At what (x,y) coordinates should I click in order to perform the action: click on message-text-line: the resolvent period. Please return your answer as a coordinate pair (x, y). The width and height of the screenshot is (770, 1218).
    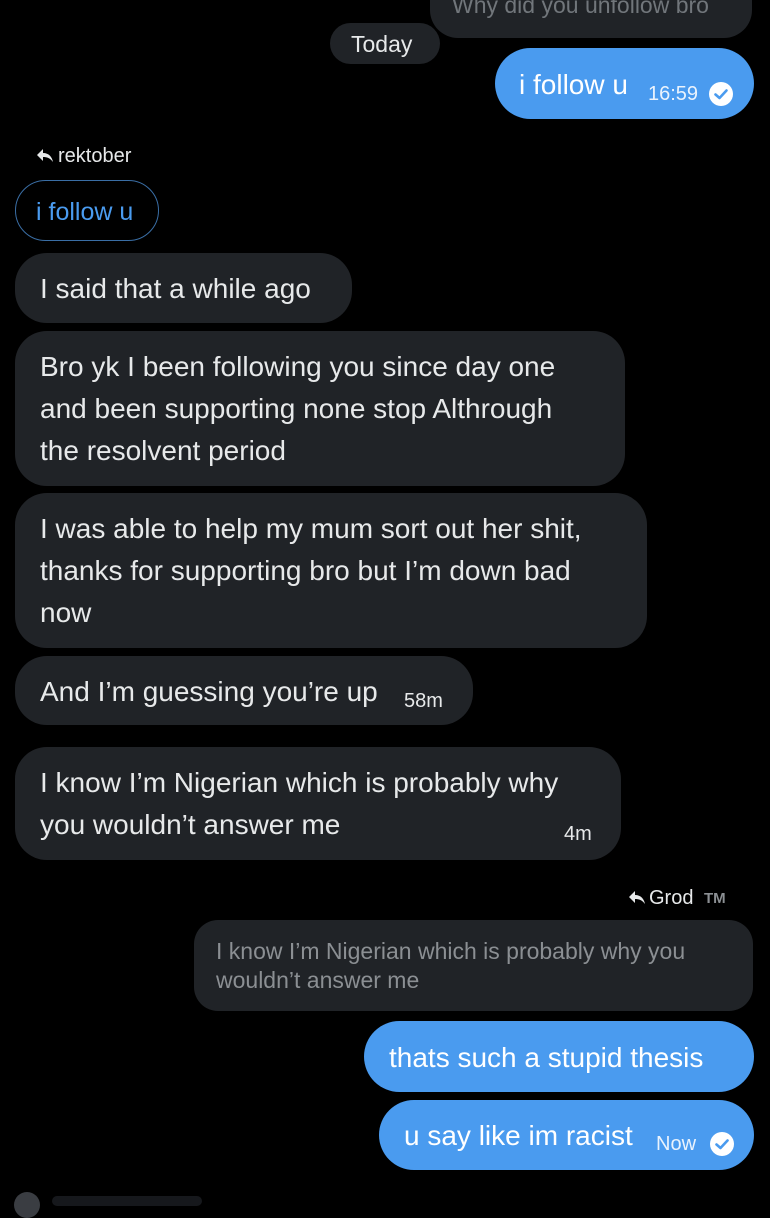
    Looking at the image, I should click on (163, 450).